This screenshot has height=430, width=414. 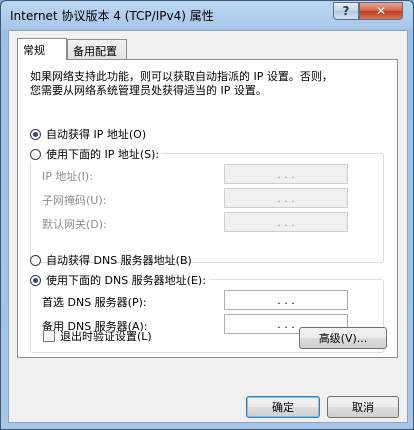 I want to click on ip-address-label: IP 地址(I):, so click(x=67, y=176).